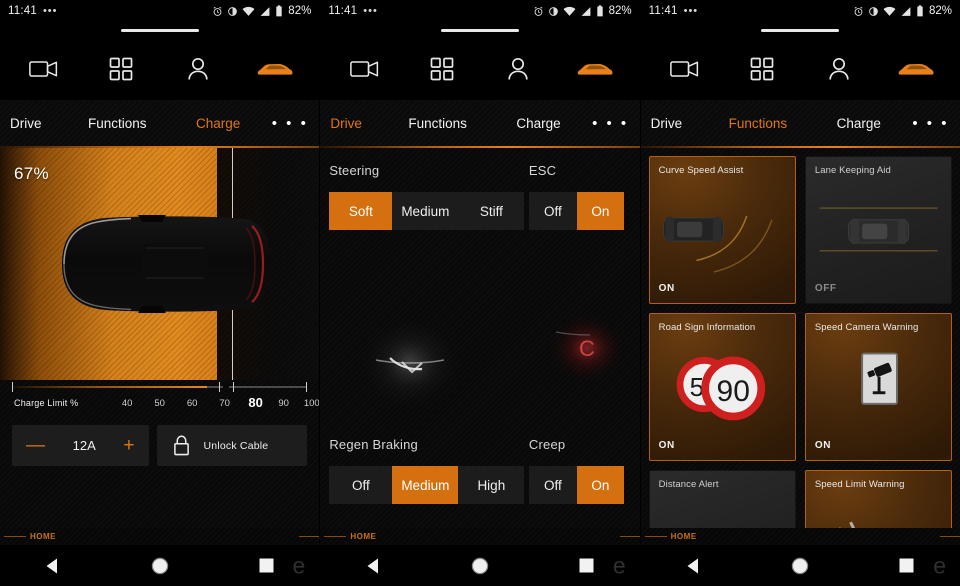 The height and width of the screenshot is (586, 960). I want to click on creep-option-on: On, so click(600, 485).